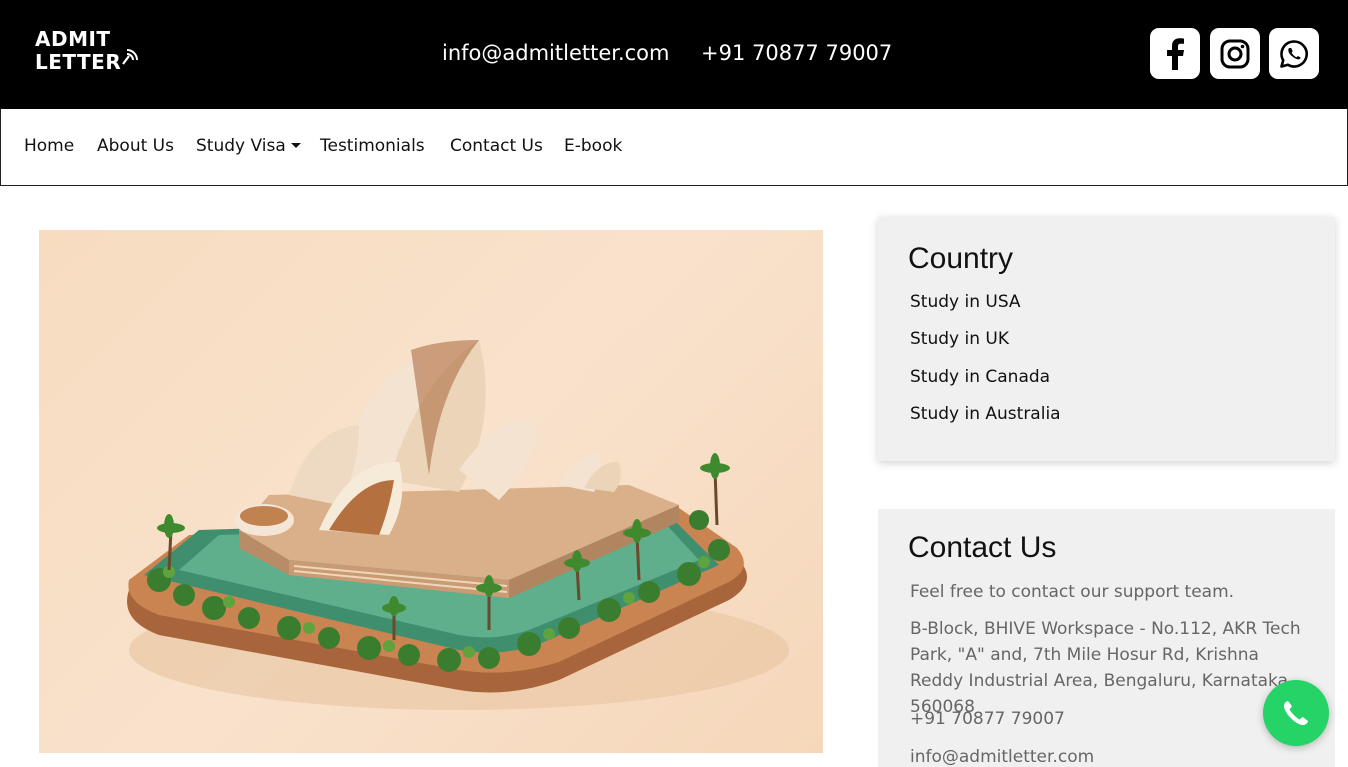 The height and width of the screenshot is (767, 1348). I want to click on nav-study-visa: Study Visa, so click(248, 146).